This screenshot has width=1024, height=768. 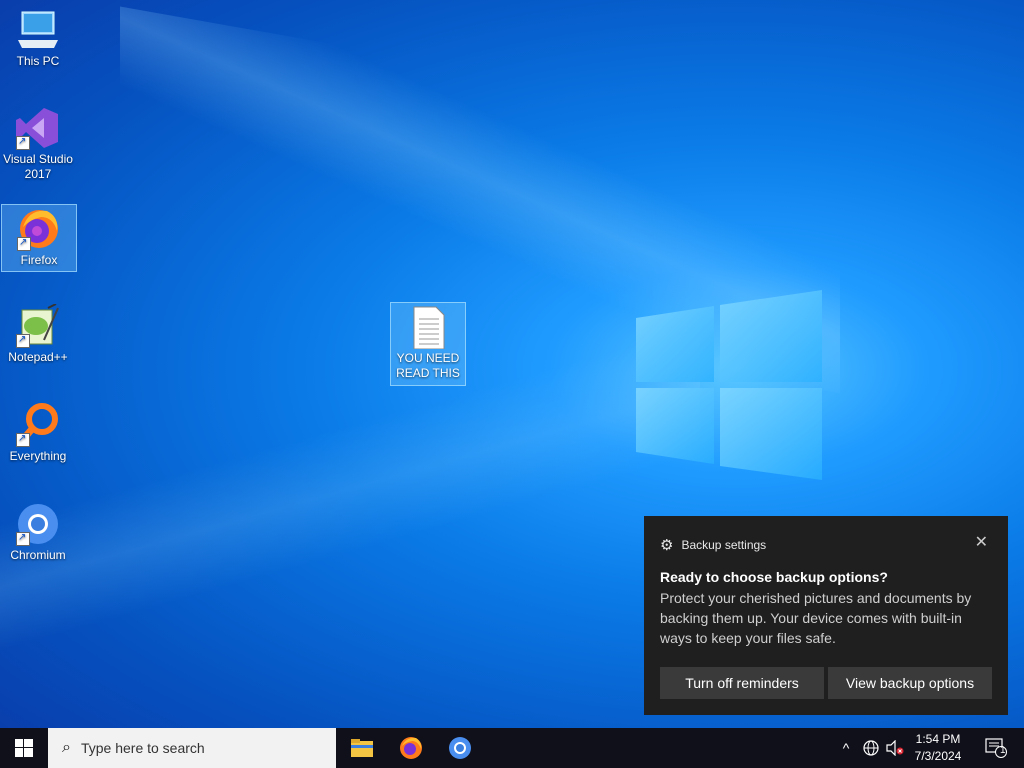 I want to click on text-document-icon, so click(x=428, y=327).